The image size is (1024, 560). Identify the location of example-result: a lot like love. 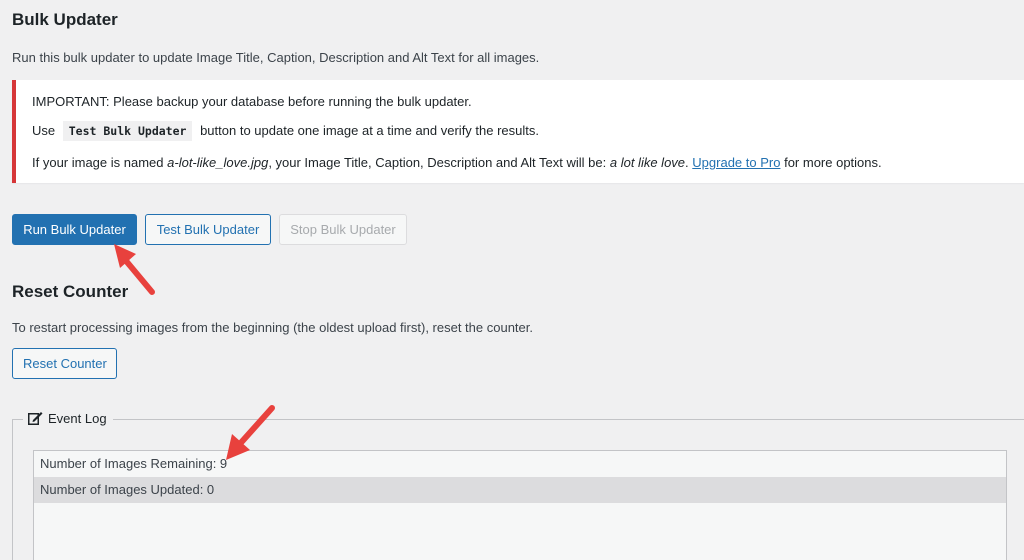
(647, 162).